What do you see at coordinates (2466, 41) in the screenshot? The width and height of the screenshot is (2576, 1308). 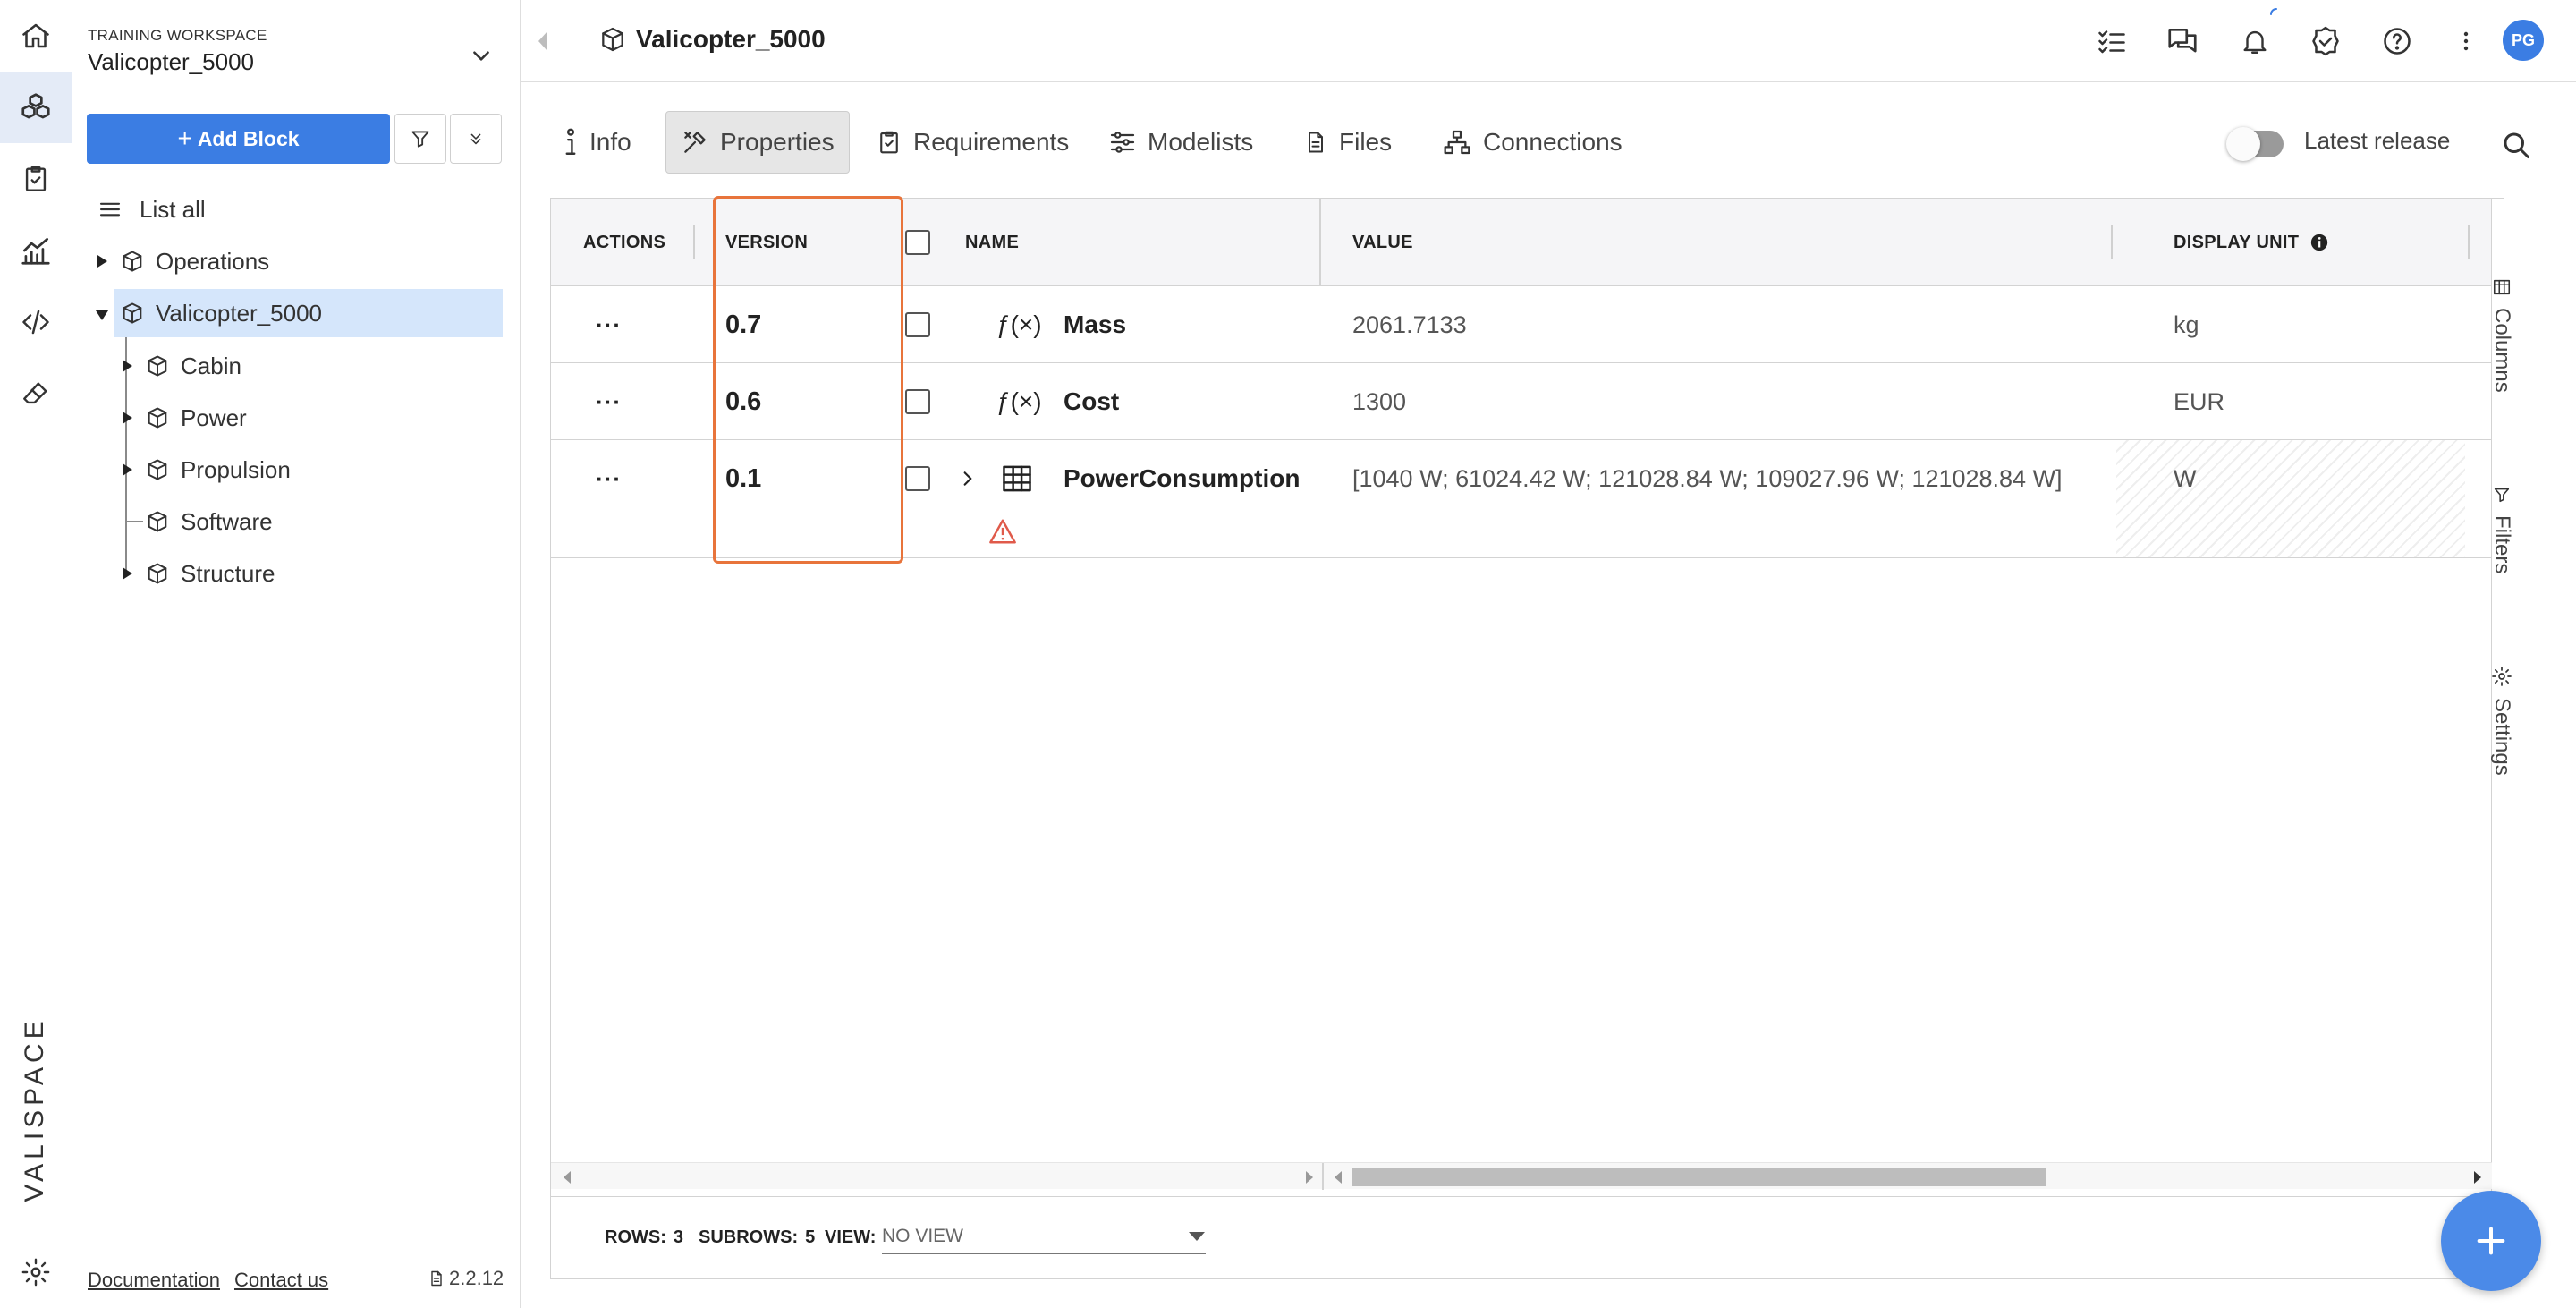 I see `more-vertical-icon` at bounding box center [2466, 41].